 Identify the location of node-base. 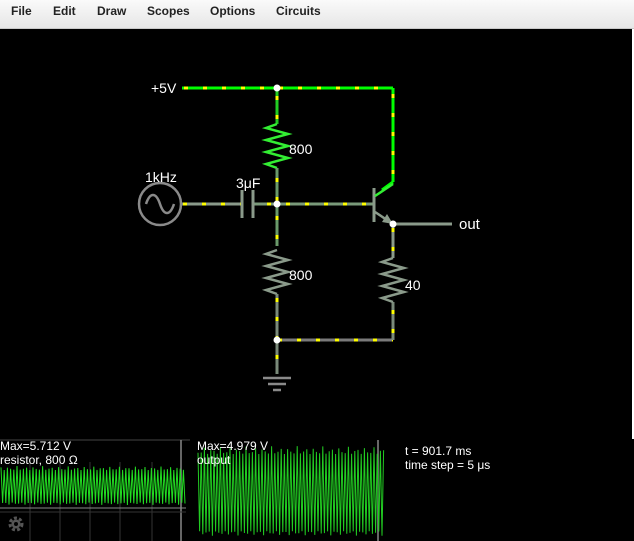
(277, 204).